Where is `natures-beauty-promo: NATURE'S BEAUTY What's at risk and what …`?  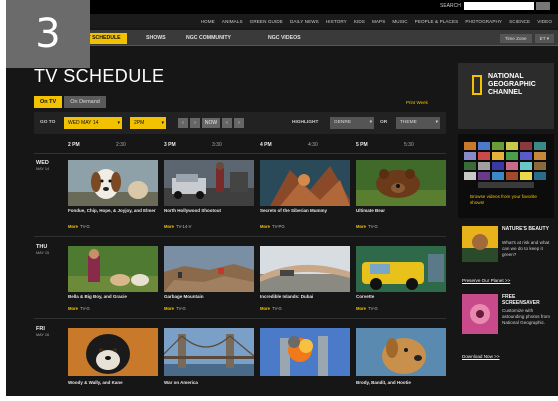 natures-beauty-promo: NATURE'S BEAUTY What's at risk and what … is located at coordinates (507, 248).